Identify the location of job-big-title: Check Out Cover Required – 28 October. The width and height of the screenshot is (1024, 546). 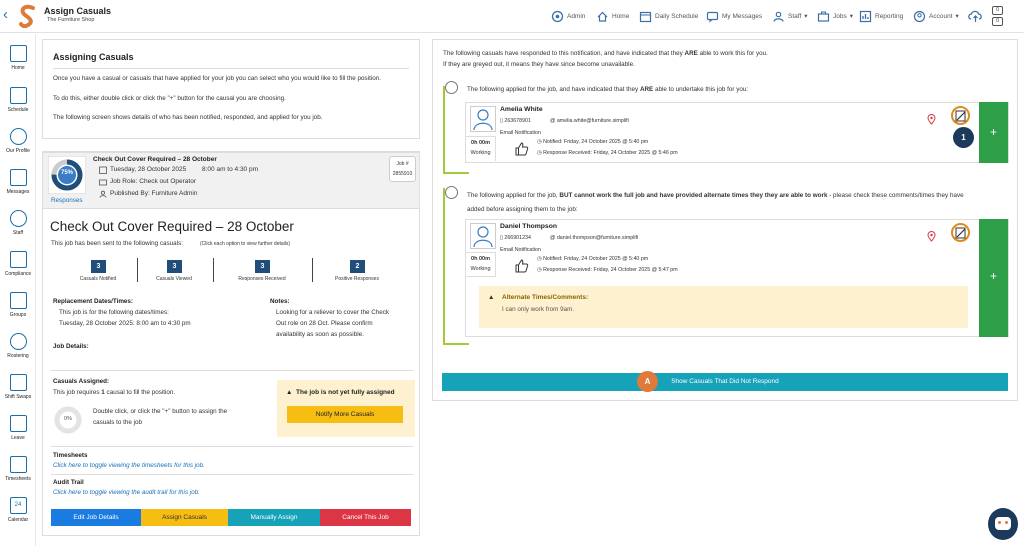
(172, 226).